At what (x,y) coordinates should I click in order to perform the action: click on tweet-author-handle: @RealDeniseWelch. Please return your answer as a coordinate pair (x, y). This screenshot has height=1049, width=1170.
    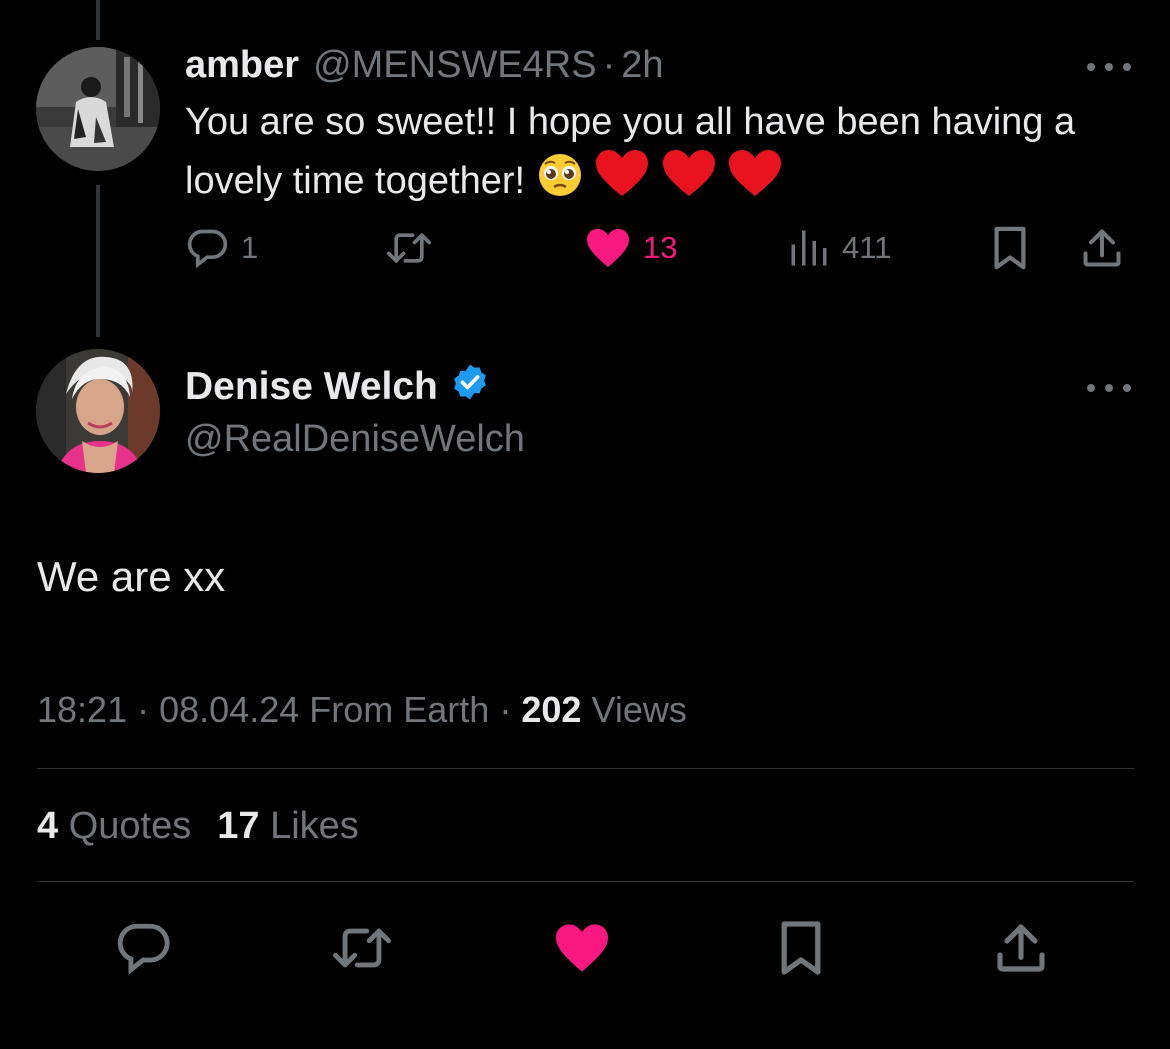
    Looking at the image, I should click on (355, 439).